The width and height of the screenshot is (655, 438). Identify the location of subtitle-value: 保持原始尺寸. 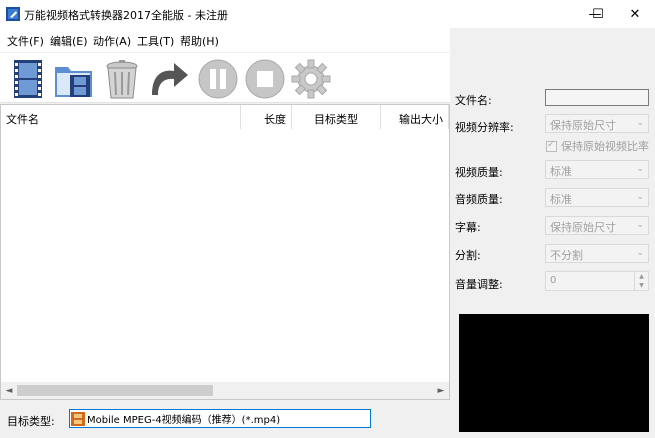
(583, 227).